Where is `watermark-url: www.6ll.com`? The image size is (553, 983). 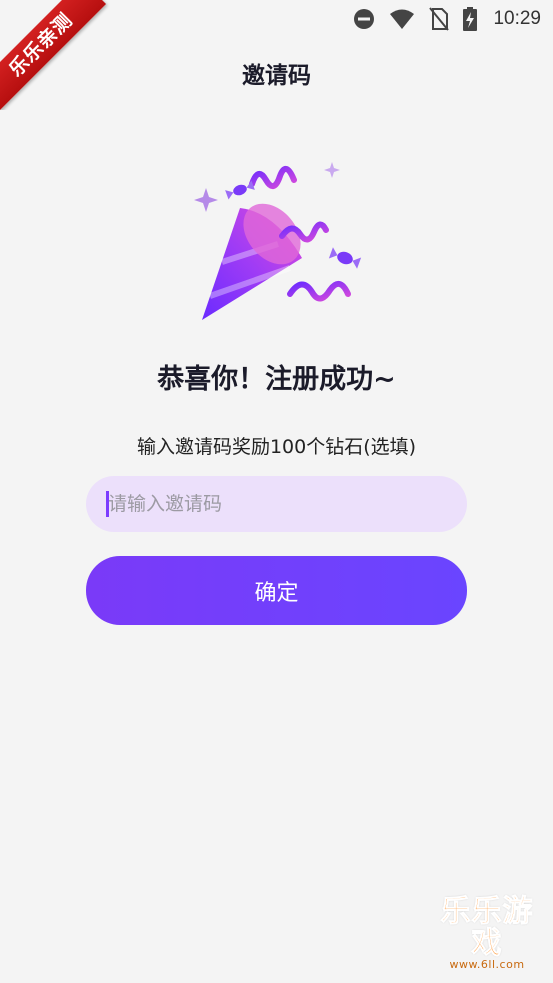
watermark-url: www.6ll.com is located at coordinates (487, 964).